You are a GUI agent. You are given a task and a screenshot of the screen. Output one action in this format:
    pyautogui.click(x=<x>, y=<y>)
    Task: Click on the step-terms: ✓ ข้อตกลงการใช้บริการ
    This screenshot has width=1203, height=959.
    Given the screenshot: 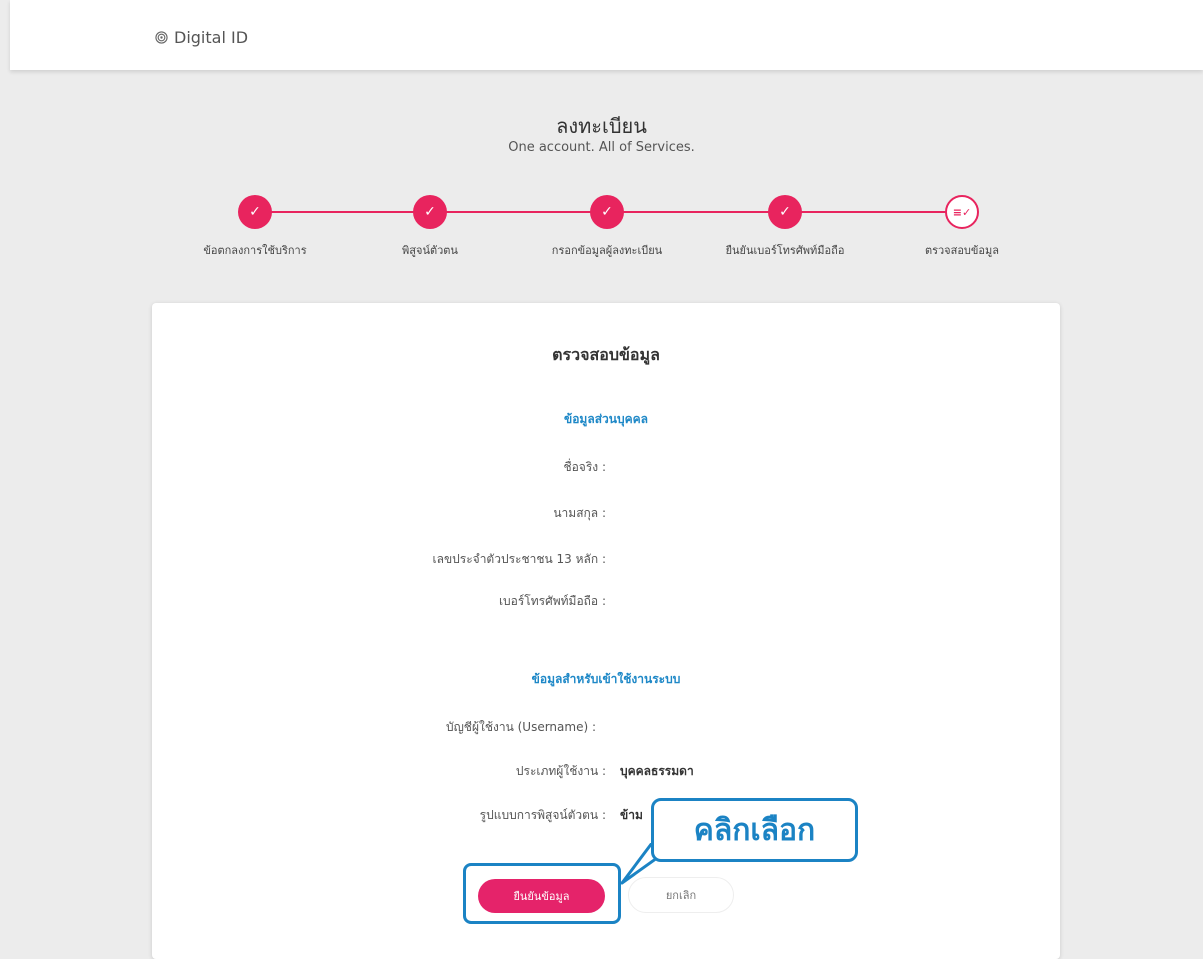 What is the action you would take?
    pyautogui.click(x=255, y=227)
    